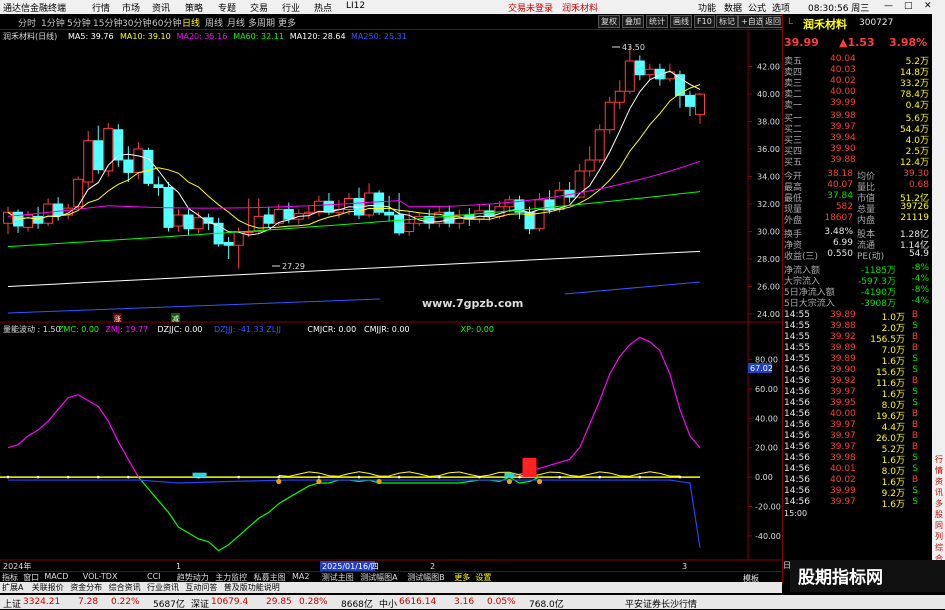 Image resolution: width=945 pixels, height=610 pixels. What do you see at coordinates (704, 21) in the screenshot?
I see `f10-button: F10` at bounding box center [704, 21].